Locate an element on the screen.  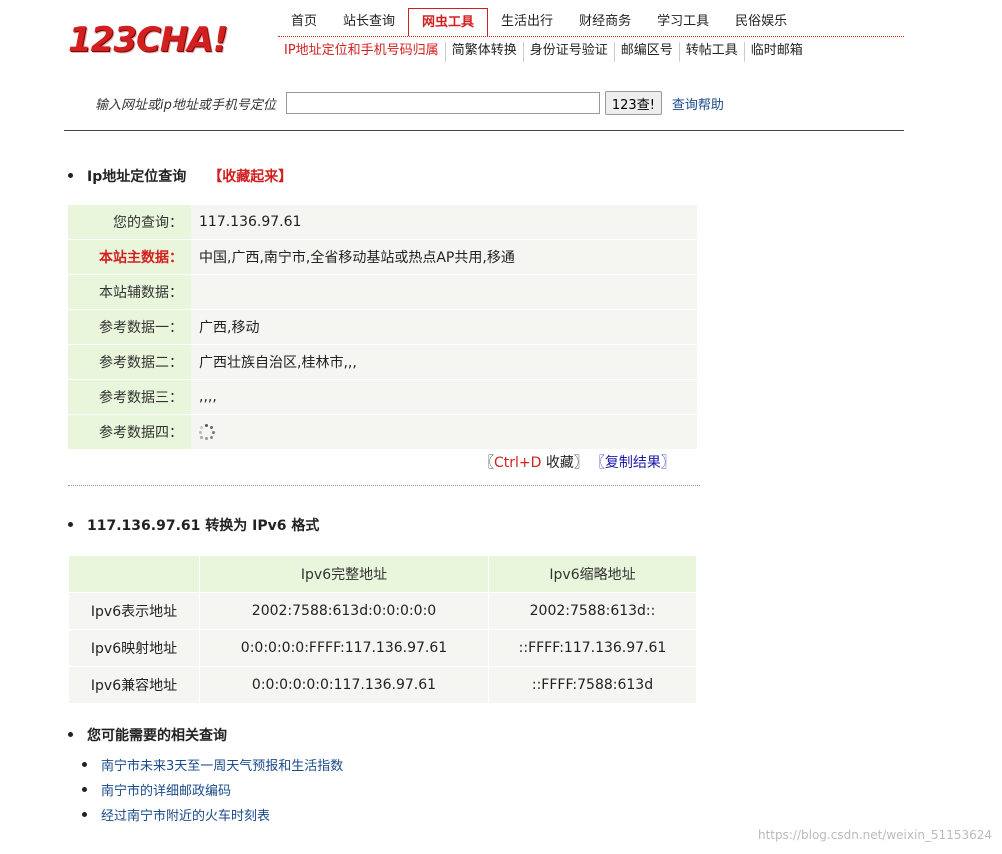
ip-section-title: Ip地址定位查询 【收藏起来】 is located at coordinates (180, 176).